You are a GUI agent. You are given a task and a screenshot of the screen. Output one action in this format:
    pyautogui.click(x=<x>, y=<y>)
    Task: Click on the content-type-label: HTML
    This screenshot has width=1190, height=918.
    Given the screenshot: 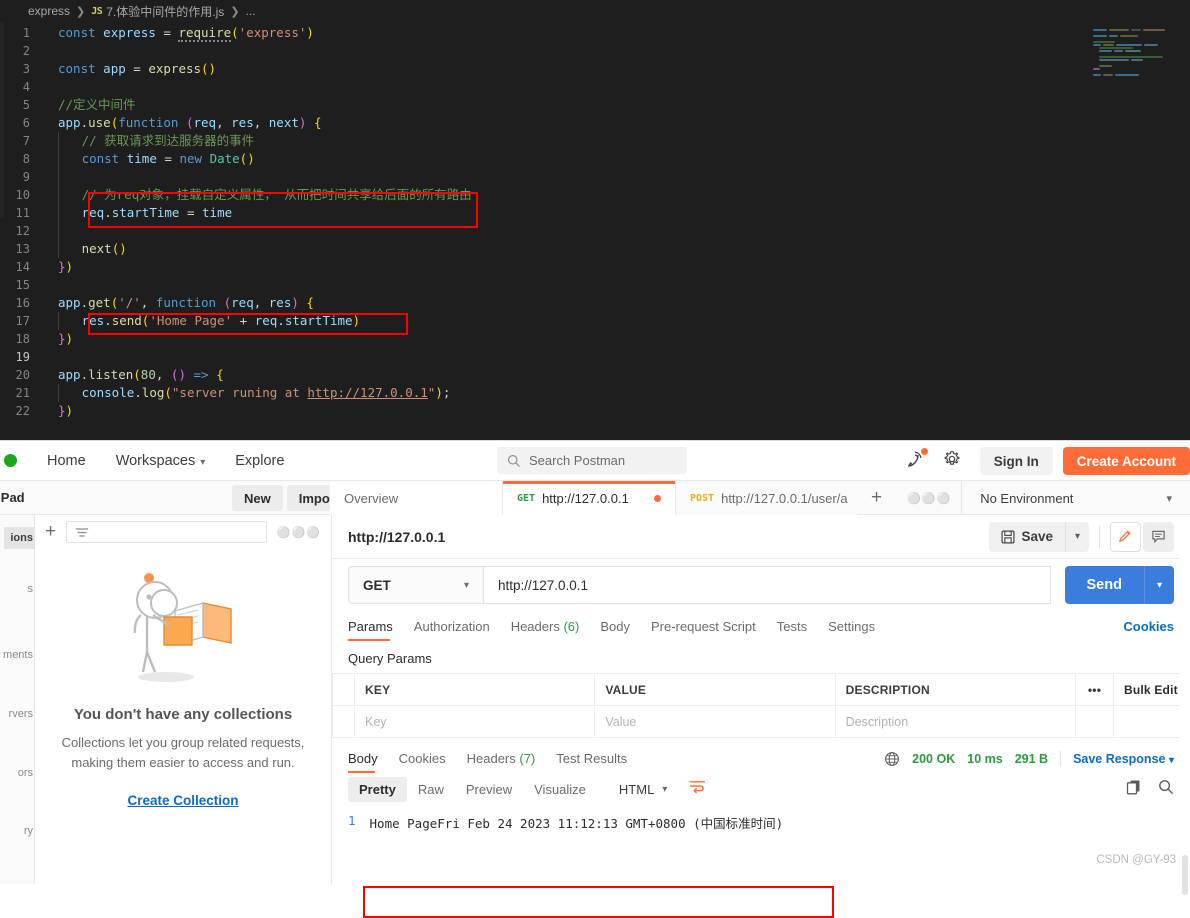 What is the action you would take?
    pyautogui.click(x=636, y=789)
    